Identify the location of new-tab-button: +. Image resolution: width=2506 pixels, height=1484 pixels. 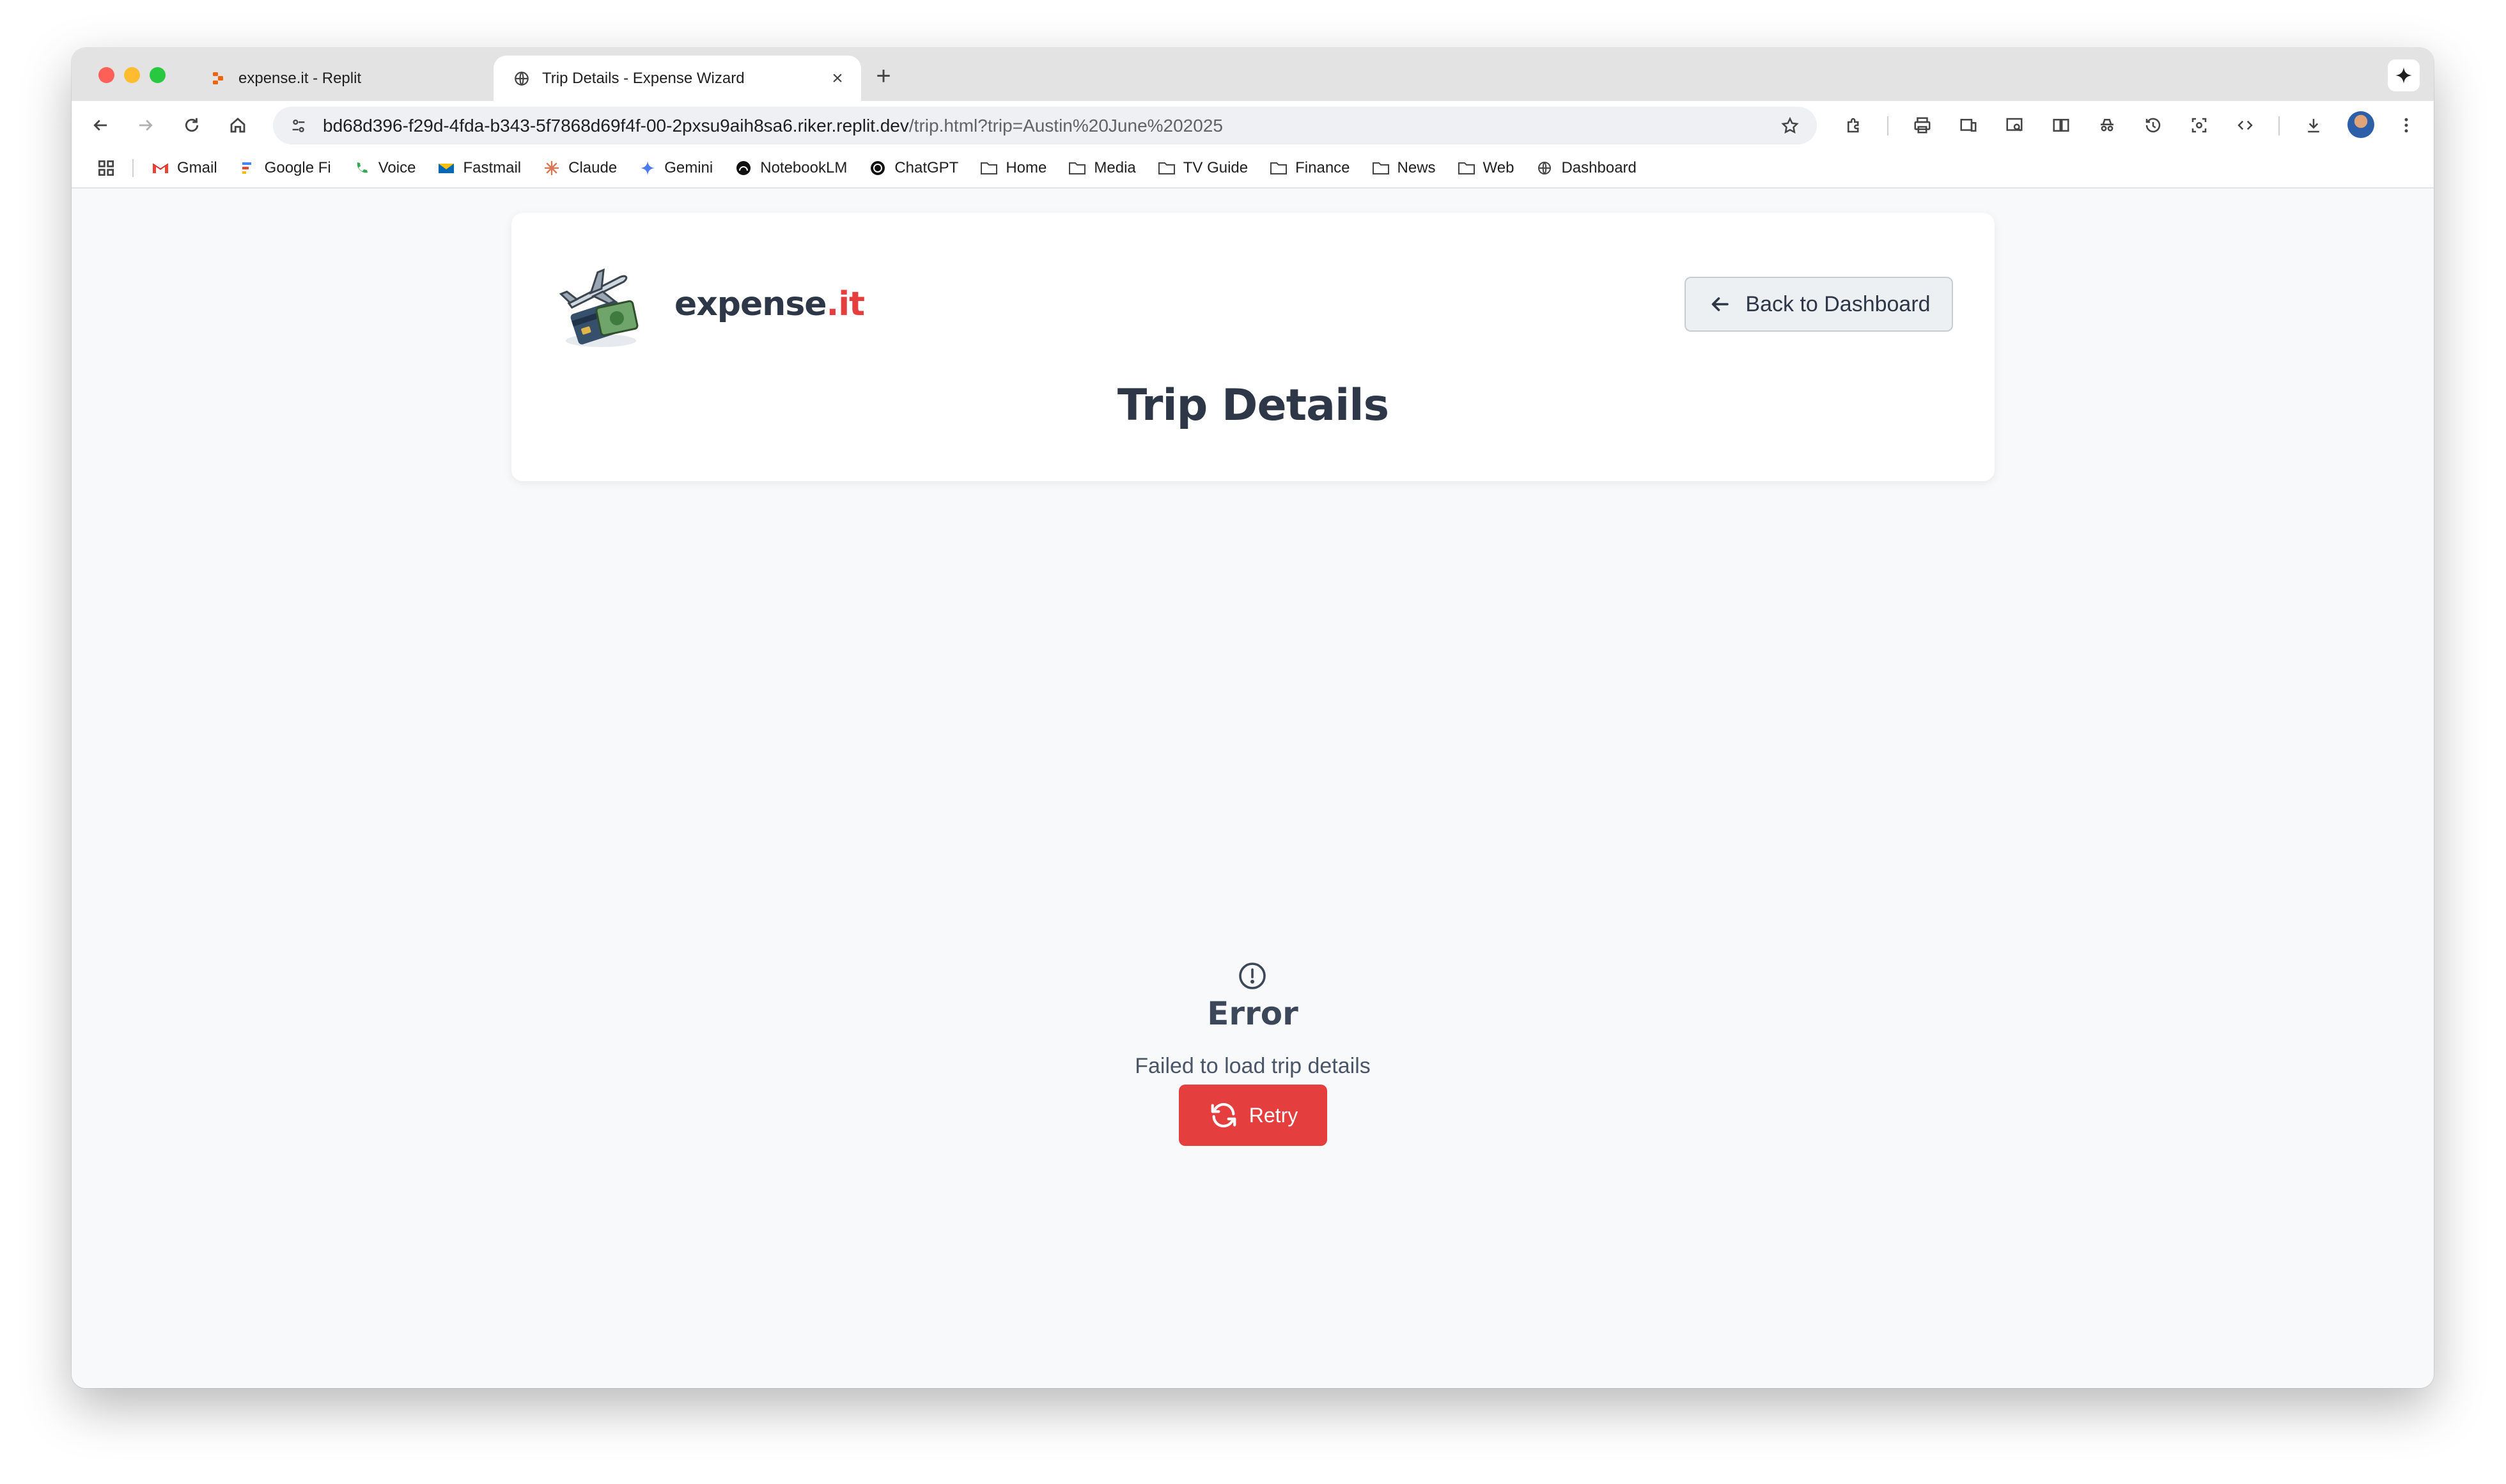
(883, 76).